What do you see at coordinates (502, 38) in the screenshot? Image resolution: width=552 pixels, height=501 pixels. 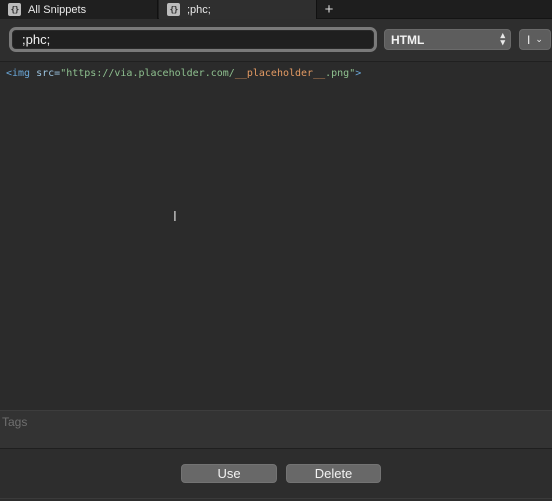 I see `updown-chevron-icon: ▴ ▾` at bounding box center [502, 38].